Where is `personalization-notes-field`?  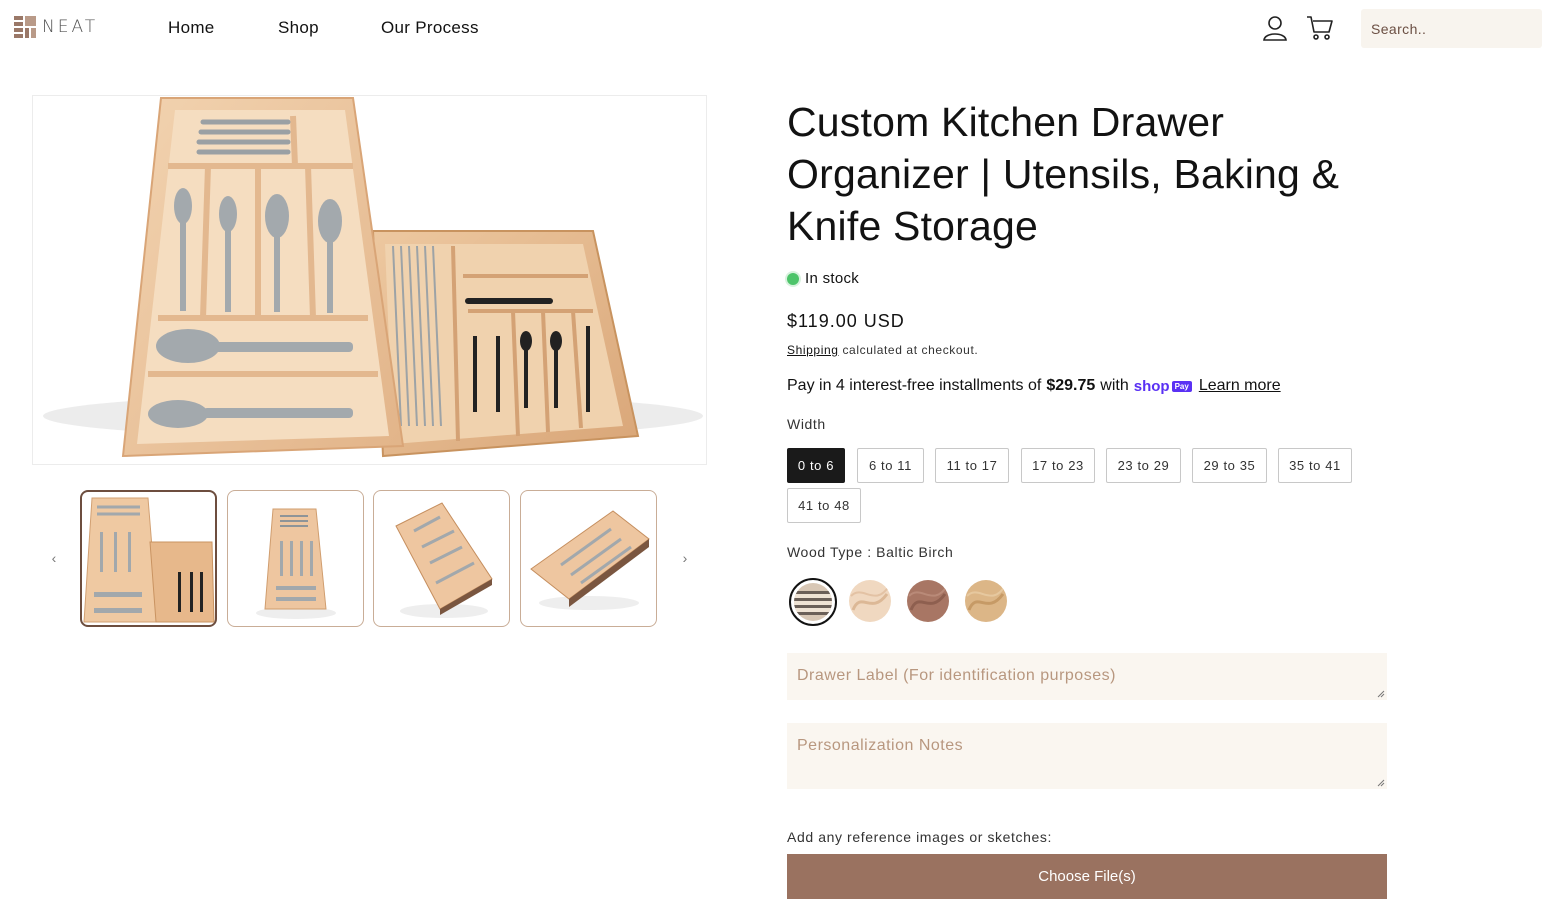
personalization-notes-field is located at coordinates (1087, 756).